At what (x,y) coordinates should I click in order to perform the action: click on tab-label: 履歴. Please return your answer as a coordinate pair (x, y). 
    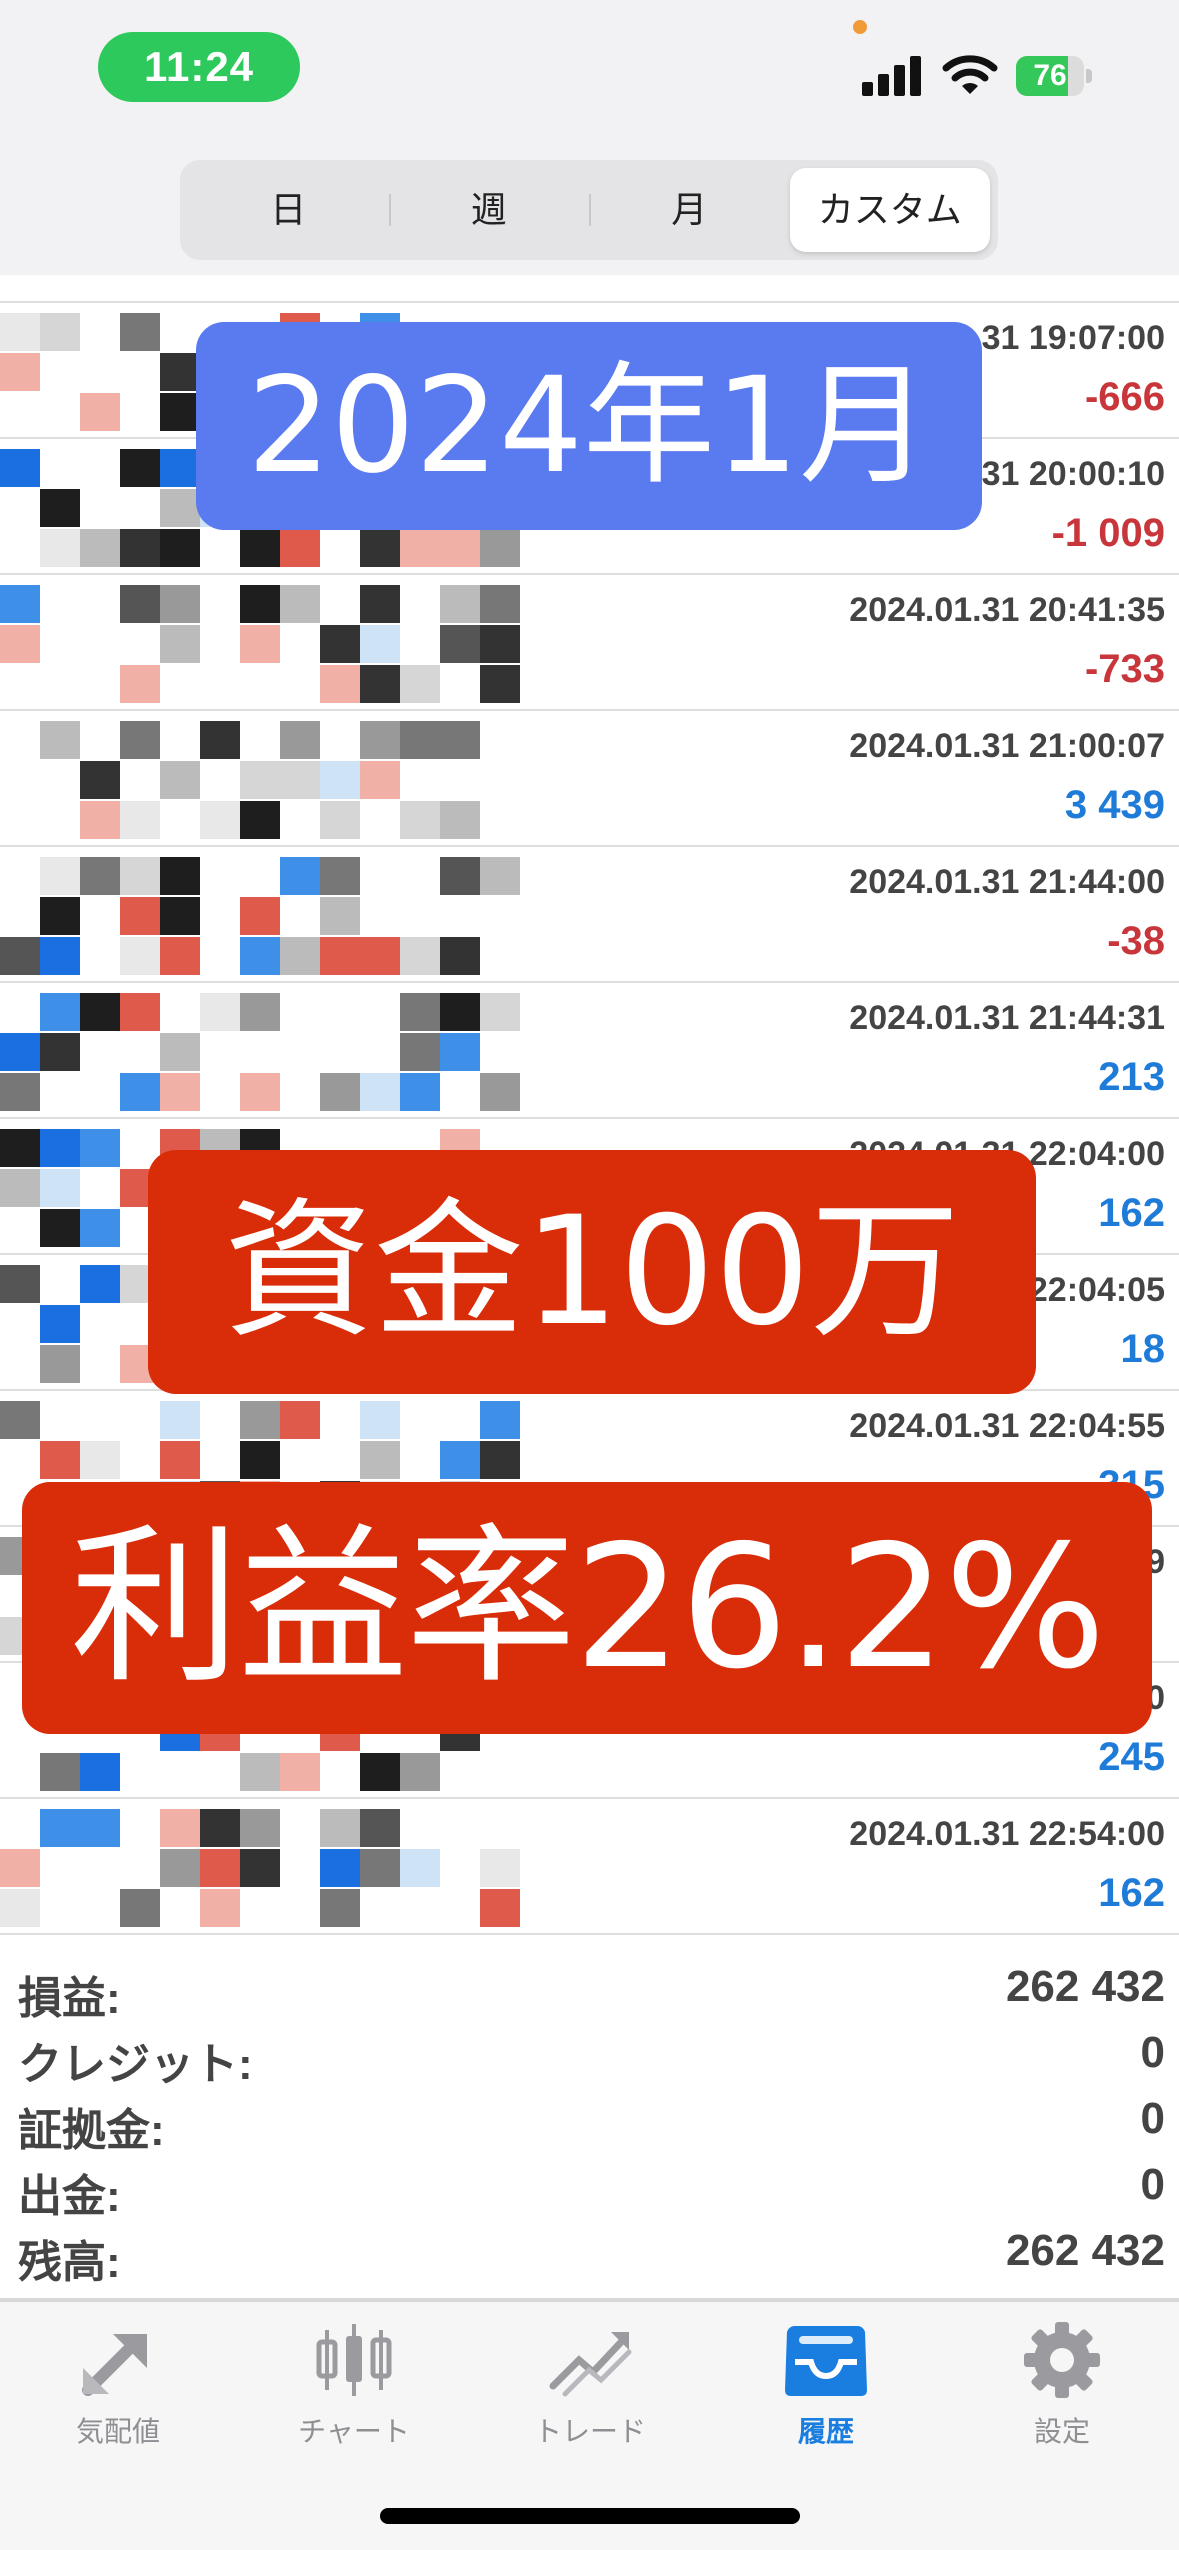
    Looking at the image, I should click on (825, 2431).